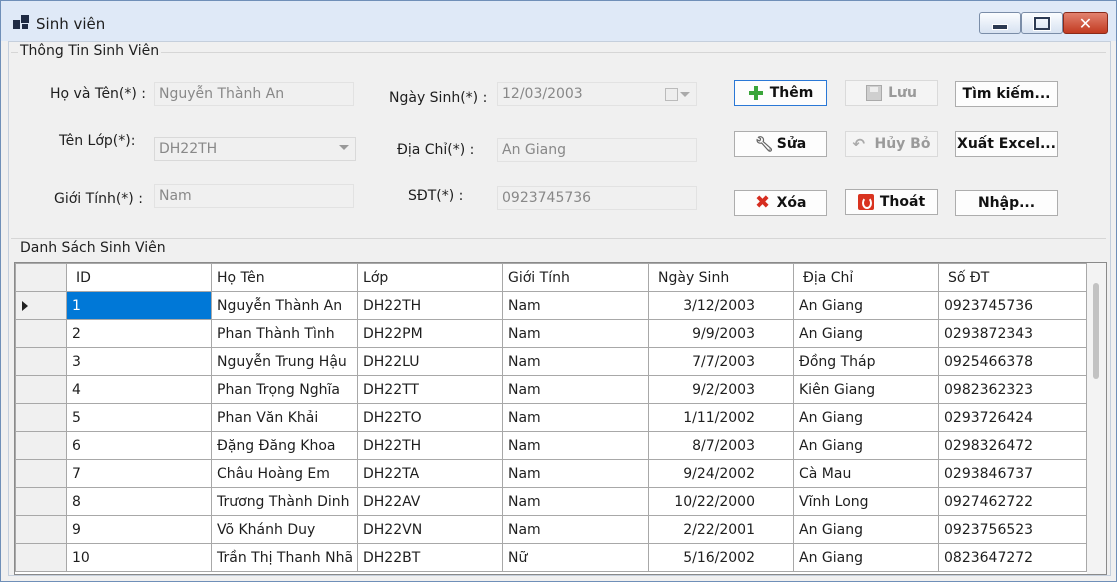 The width and height of the screenshot is (1117, 582). I want to click on cell-phone: 0925466378, so click(1012, 361).